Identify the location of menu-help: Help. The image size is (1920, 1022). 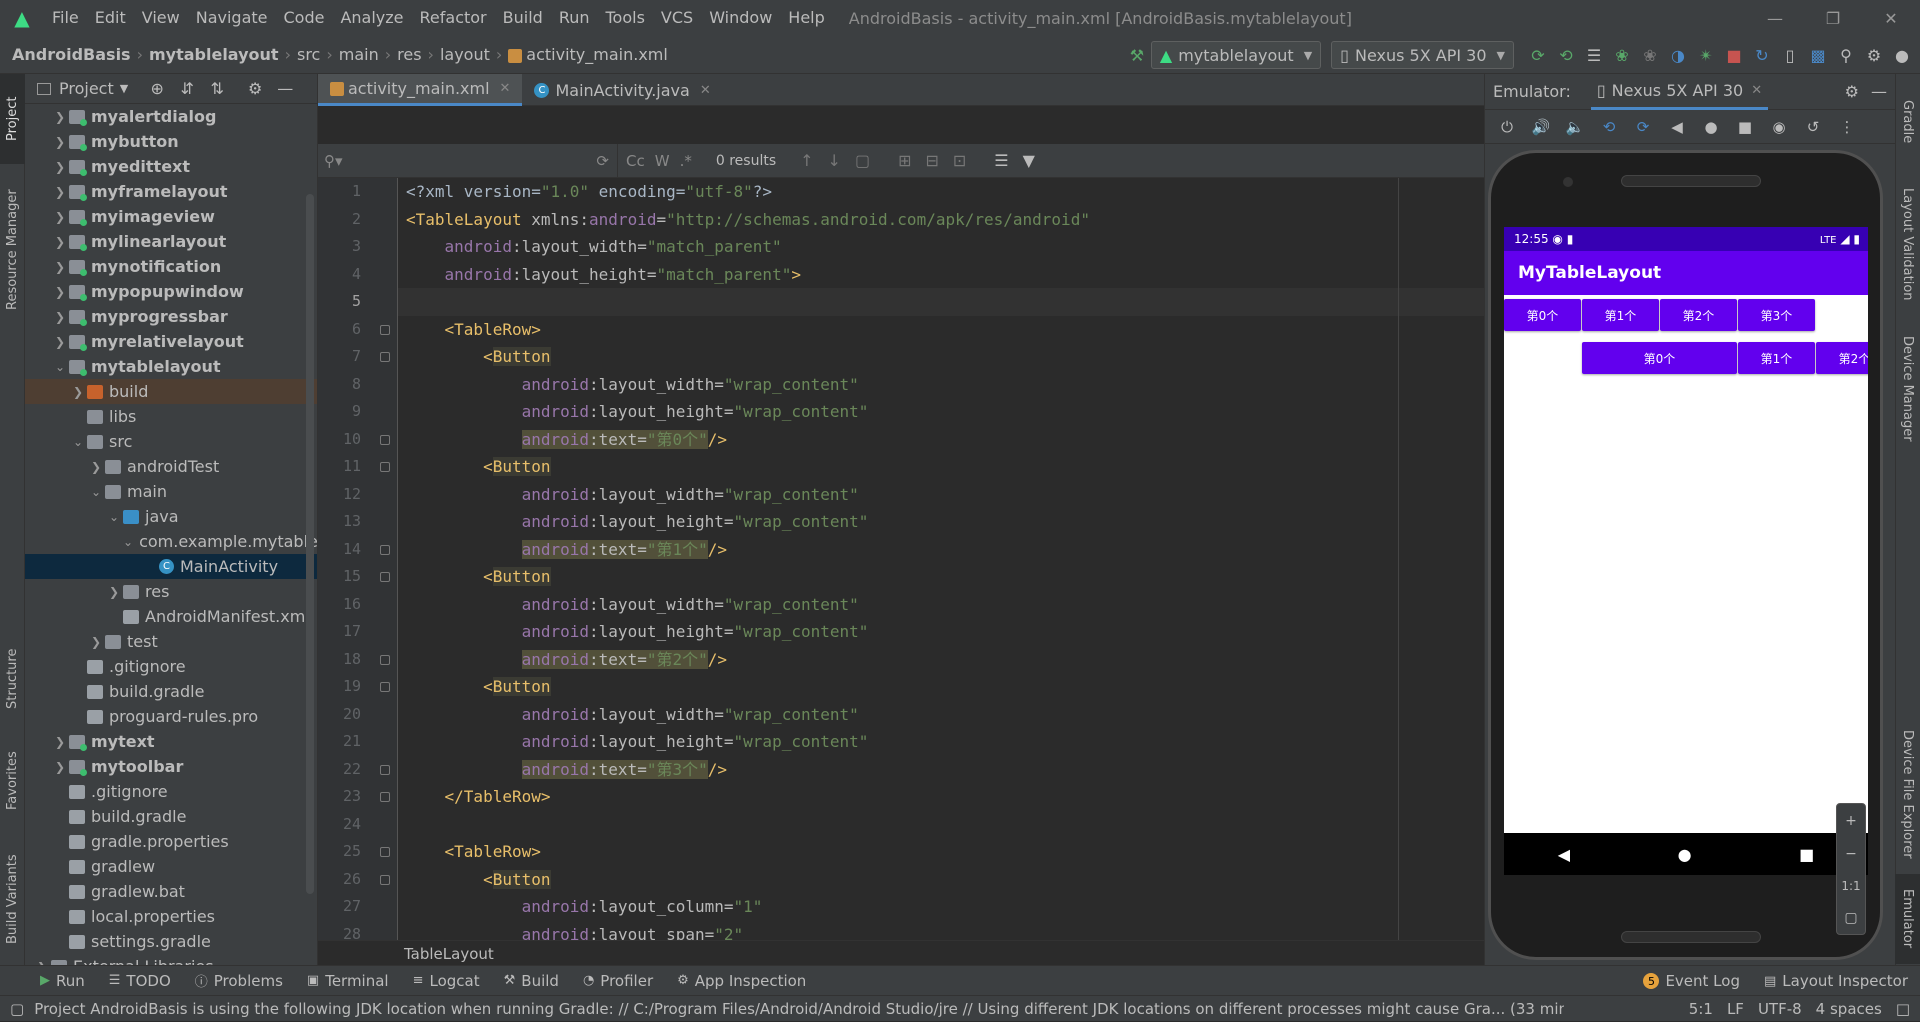
(806, 18).